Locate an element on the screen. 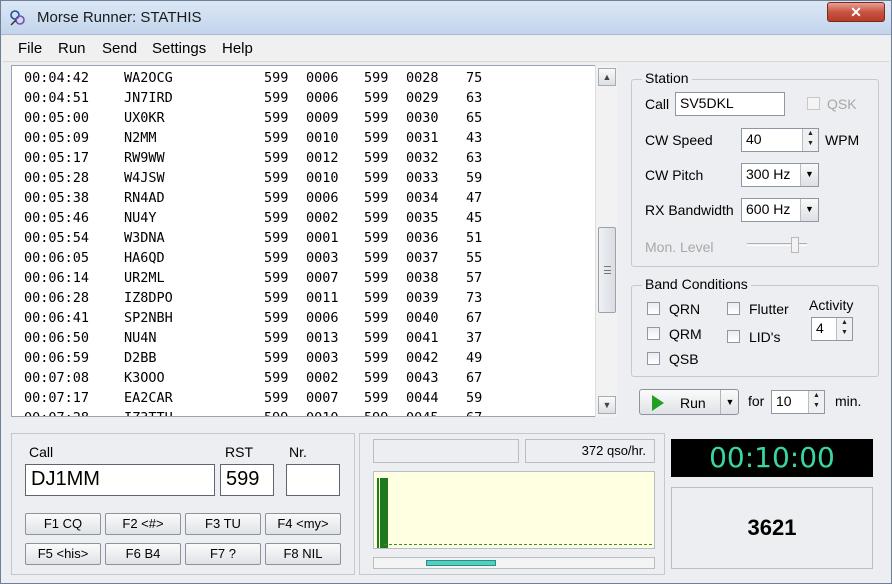 This screenshot has width=892, height=584. log-time: 00:04:51 is located at coordinates (57, 98).